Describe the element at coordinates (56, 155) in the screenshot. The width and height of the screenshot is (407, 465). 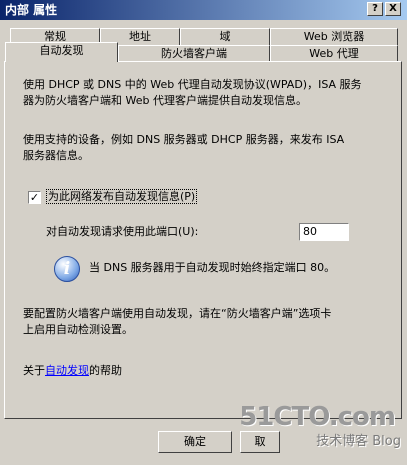
I see `support-text-line2: 服务器信息。` at that location.